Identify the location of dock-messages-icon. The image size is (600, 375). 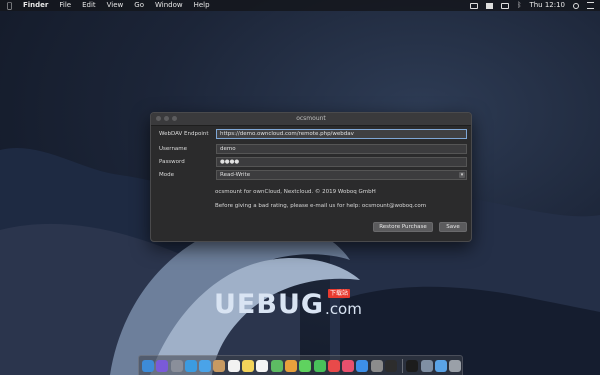
(305, 365).